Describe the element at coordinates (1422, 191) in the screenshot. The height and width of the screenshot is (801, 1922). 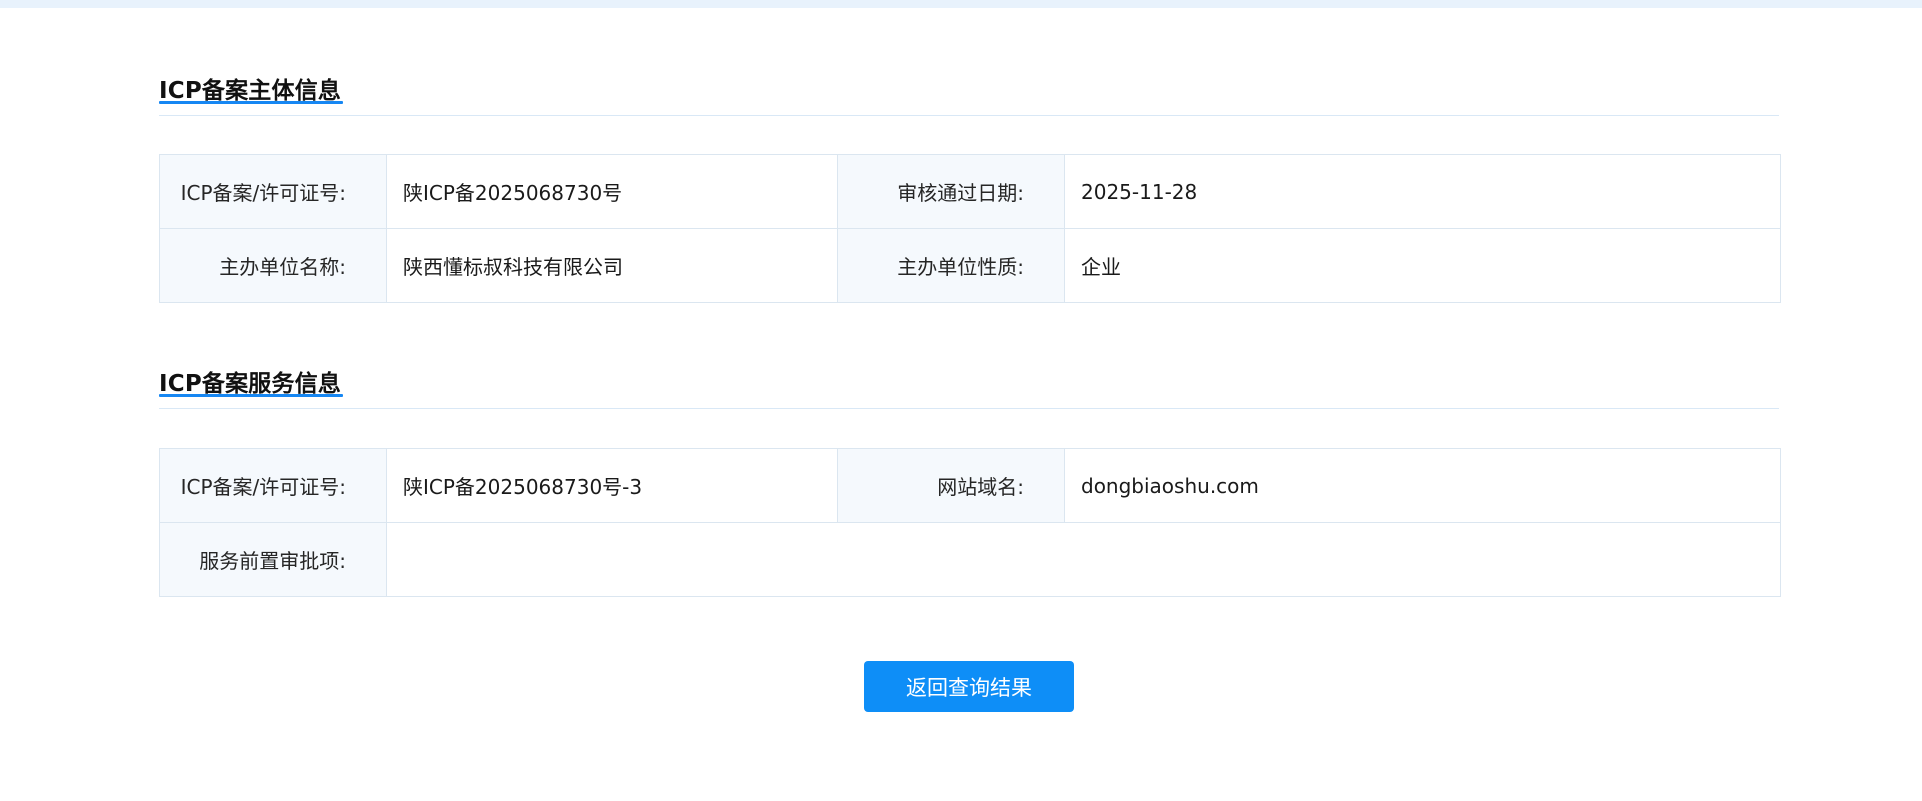
I see `approval-date-value: 2025-11-28` at that location.